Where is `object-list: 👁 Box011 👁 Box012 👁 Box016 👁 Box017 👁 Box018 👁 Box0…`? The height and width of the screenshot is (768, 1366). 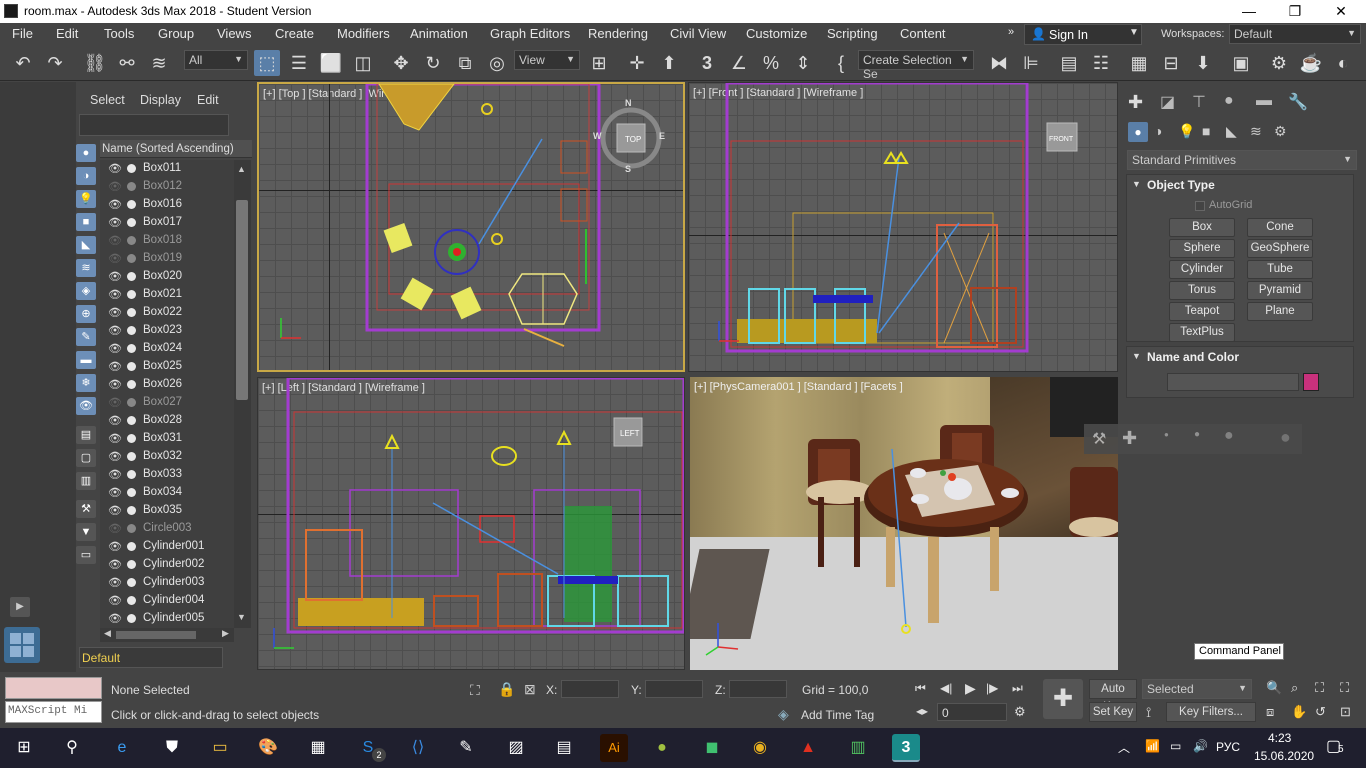
object-list: 👁 Box011 👁 Box012 👁 Box016 👁 Box017 👁 Box018 👁 Box0… is located at coordinates (167, 394).